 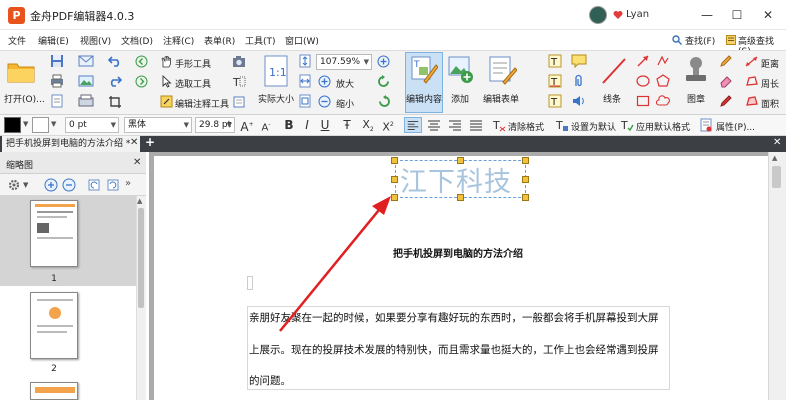 I want to click on panel-close-icon: ✕, so click(x=137, y=162).